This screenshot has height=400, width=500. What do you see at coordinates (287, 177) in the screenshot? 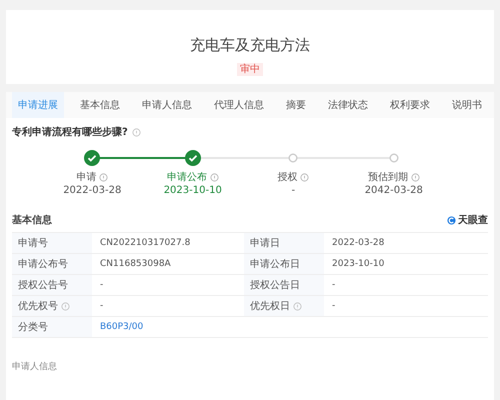
I see `step-label: 授权` at bounding box center [287, 177].